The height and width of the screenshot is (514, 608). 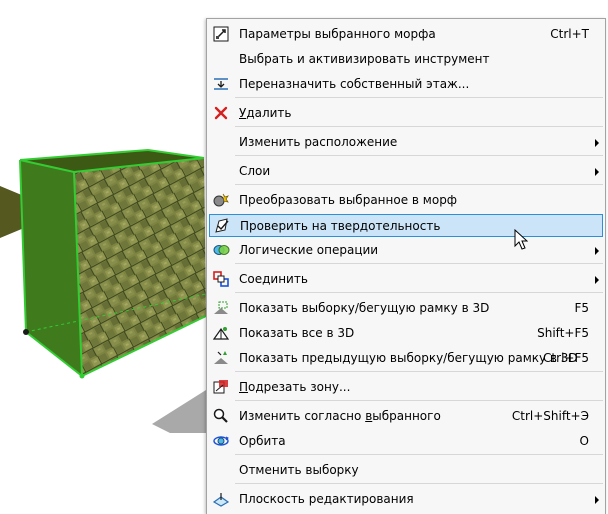 I want to click on menu-item-connect: Соединить, so click(x=406, y=279).